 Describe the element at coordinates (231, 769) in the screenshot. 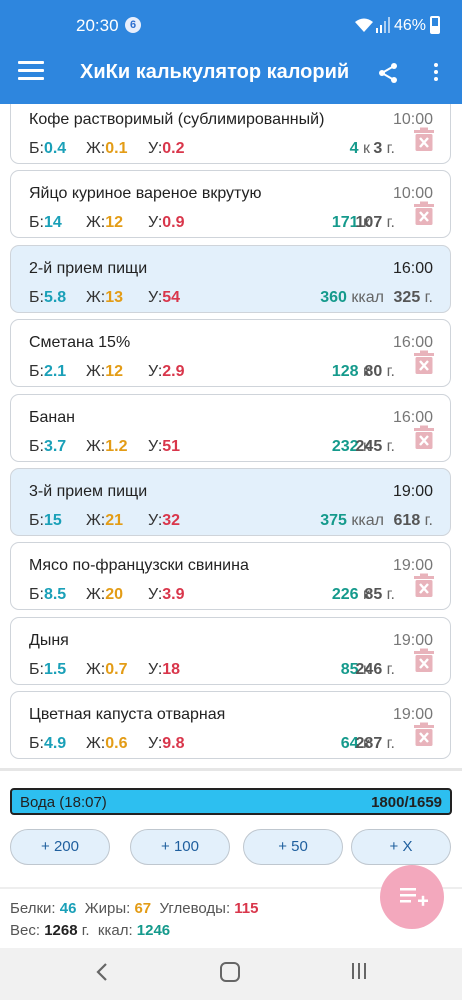

I see `divider` at that location.